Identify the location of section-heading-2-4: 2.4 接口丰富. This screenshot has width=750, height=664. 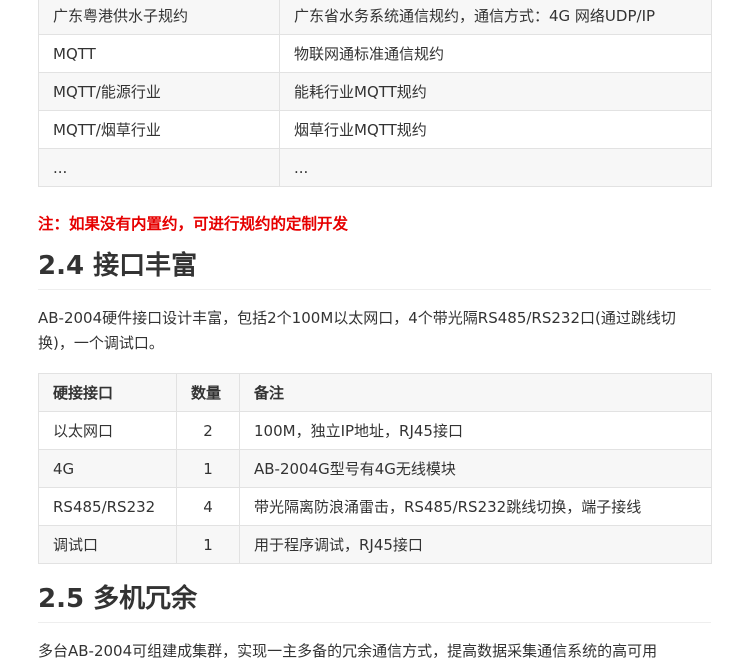
(374, 269).